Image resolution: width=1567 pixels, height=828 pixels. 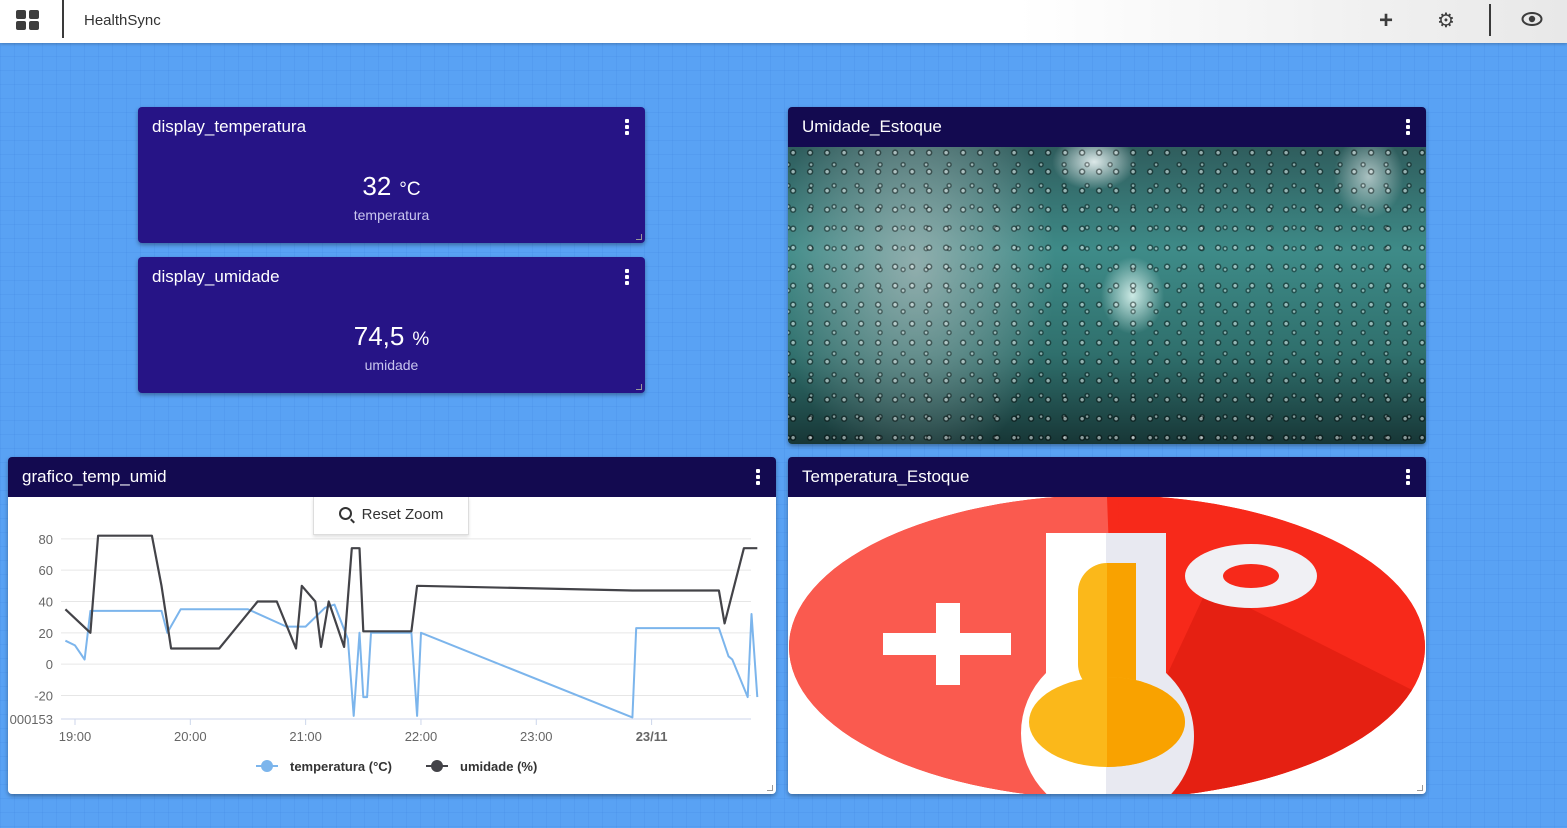 What do you see at coordinates (1107, 127) in the screenshot?
I see `widget-title: Umidade_Estoque` at bounding box center [1107, 127].